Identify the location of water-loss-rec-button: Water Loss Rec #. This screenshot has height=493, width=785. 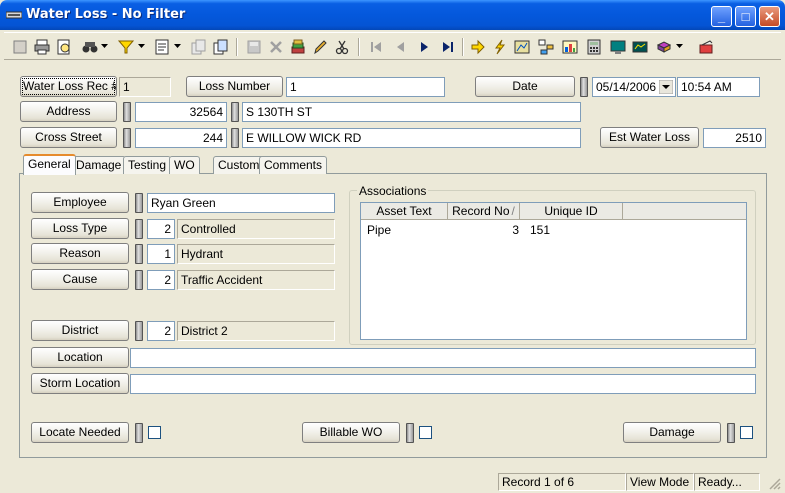
(68, 86).